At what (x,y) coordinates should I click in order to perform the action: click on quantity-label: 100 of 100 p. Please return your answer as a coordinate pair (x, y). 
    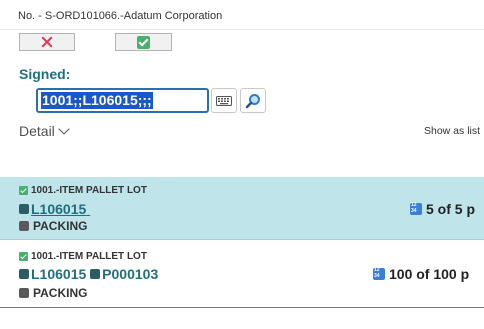
    Looking at the image, I should click on (429, 274).